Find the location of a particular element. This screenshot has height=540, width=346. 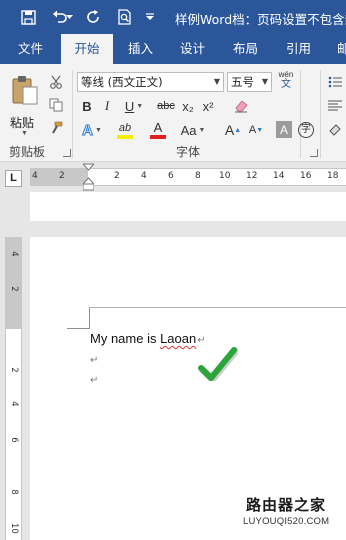

shrink-font-button: A ▼ is located at coordinates (256, 130).